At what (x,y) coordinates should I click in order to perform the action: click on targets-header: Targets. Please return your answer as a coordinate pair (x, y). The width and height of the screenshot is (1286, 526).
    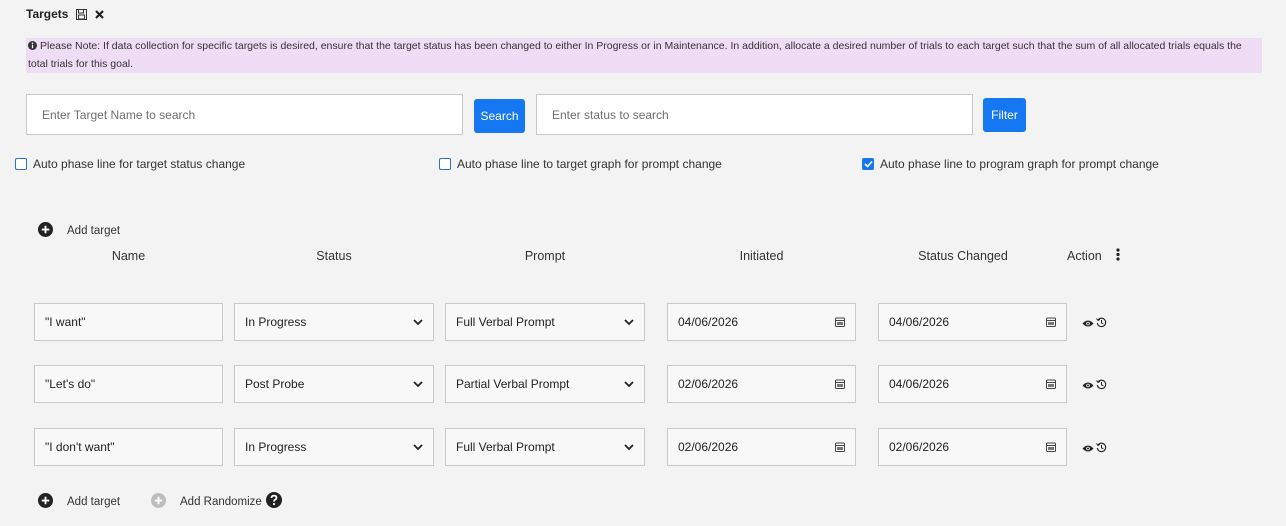
    Looking at the image, I should click on (65, 14).